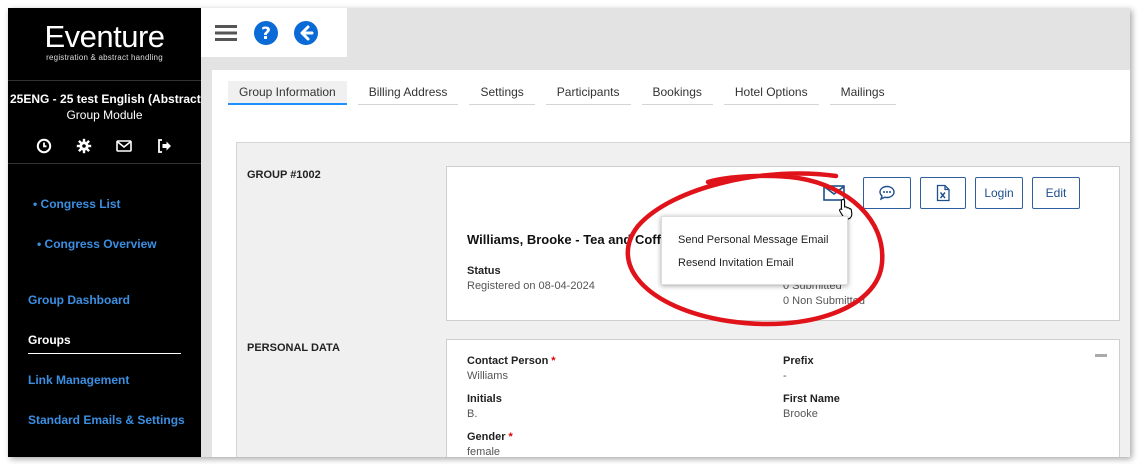  What do you see at coordinates (490, 437) in the screenshot?
I see `gender-label: Gender *` at bounding box center [490, 437].